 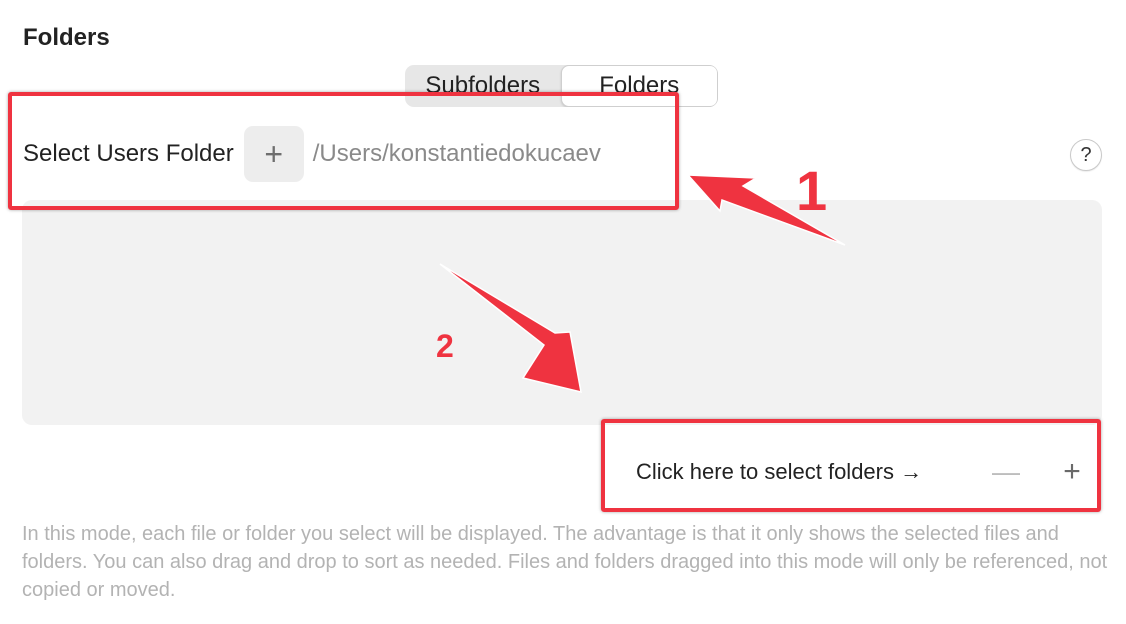 What do you see at coordinates (1086, 155) in the screenshot?
I see `help-button: ?` at bounding box center [1086, 155].